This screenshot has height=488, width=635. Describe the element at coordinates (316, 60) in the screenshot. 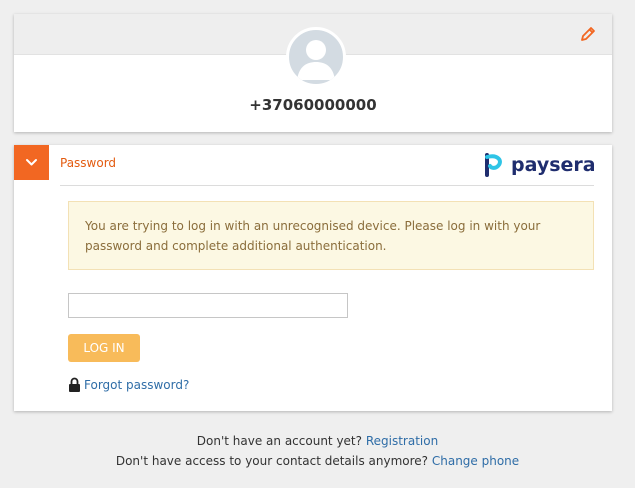

I see `user-icon` at that location.